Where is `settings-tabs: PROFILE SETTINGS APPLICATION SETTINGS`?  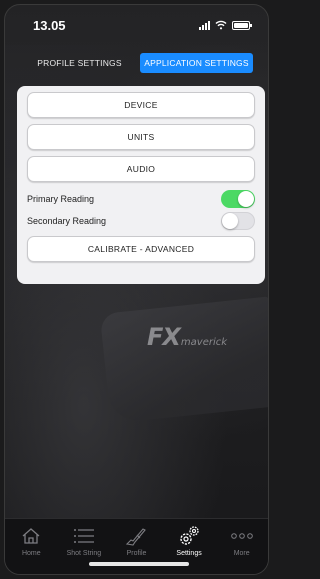
settings-tabs: PROFILE SETTINGS APPLICATION SETTINGS is located at coordinates (138, 63).